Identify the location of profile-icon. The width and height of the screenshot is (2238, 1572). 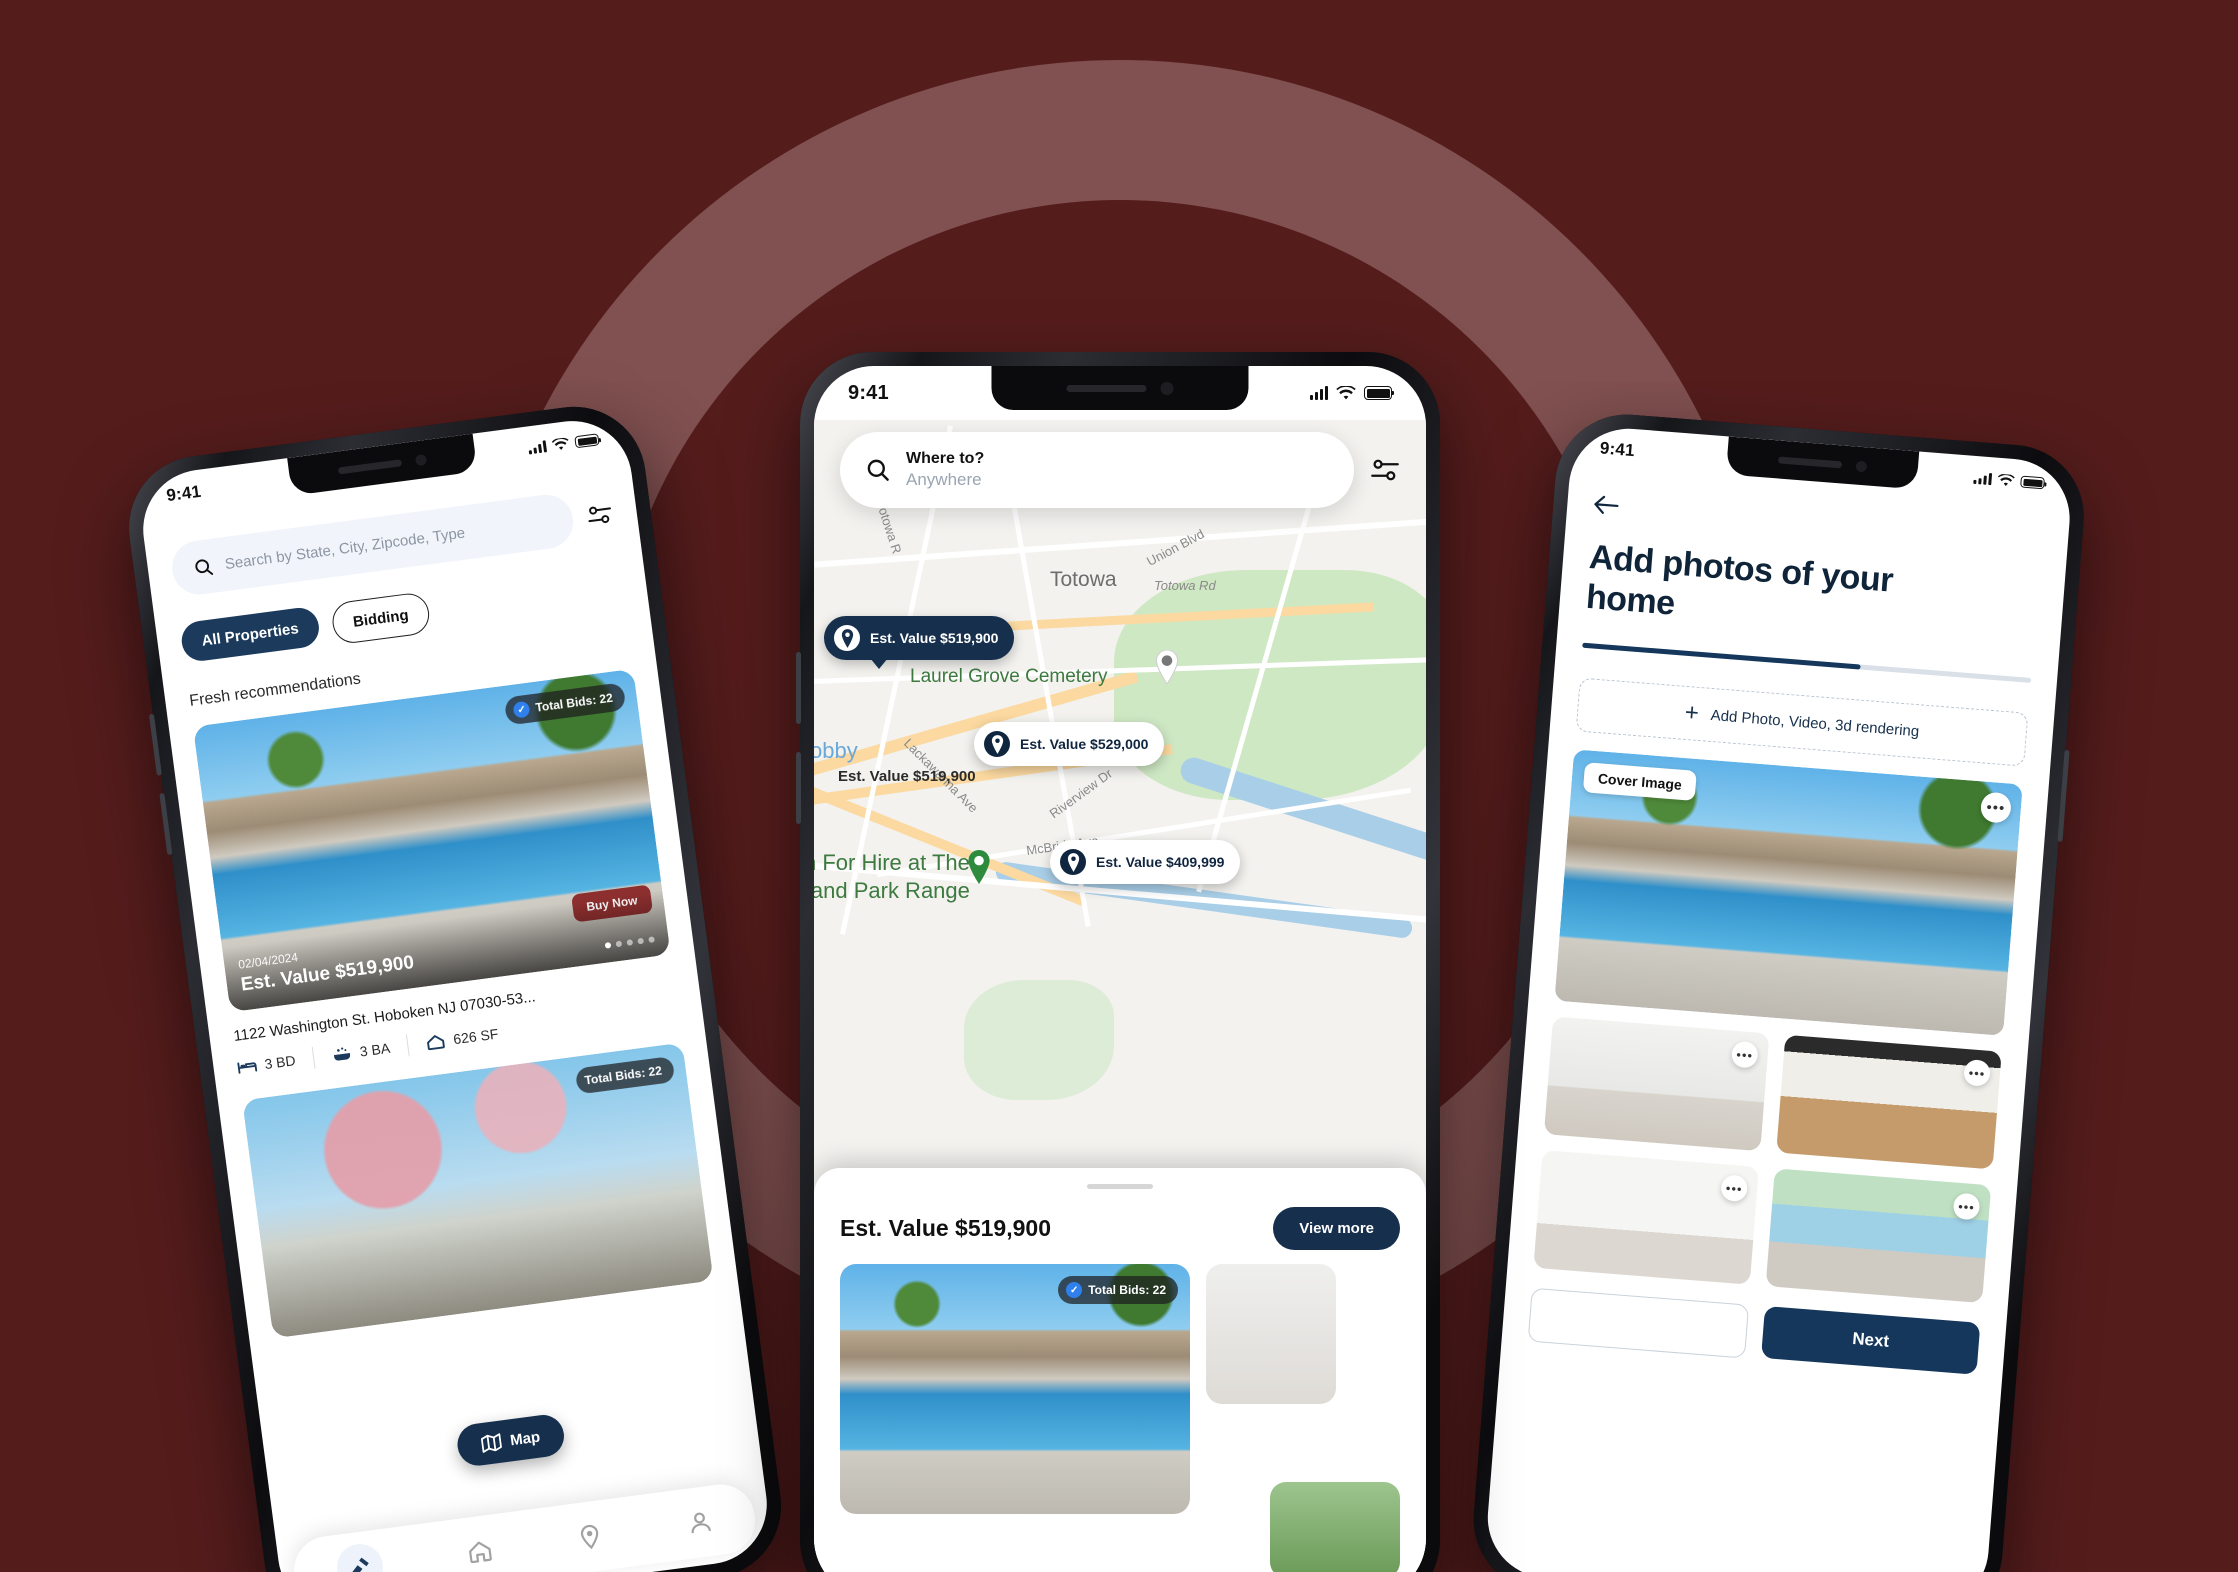
(699, 1522).